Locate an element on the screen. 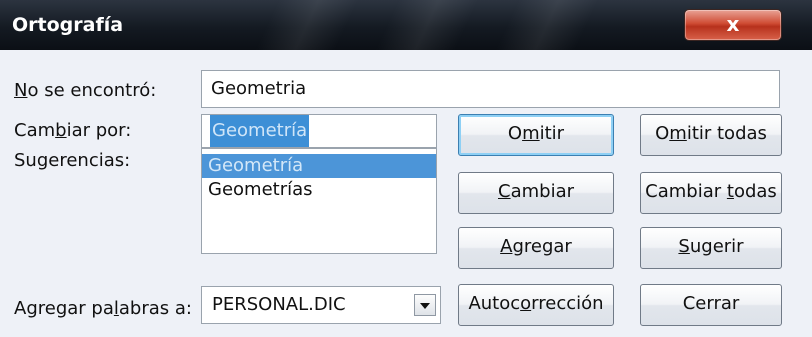  change-button: Cambiar is located at coordinates (536, 193).